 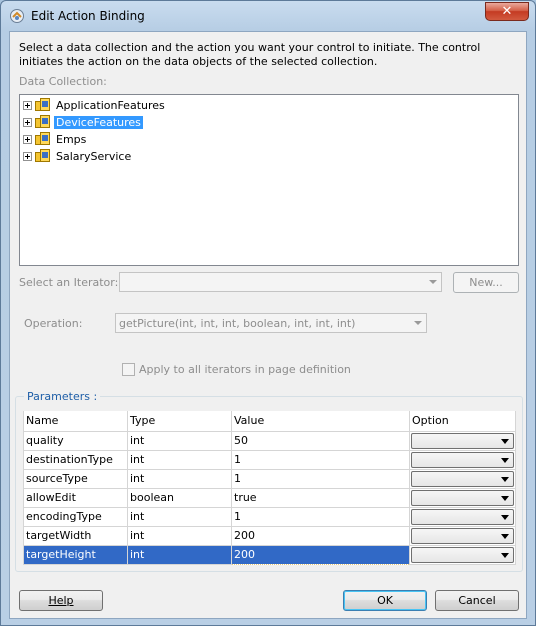 I want to click on column-header-option: Option, so click(x=462, y=421).